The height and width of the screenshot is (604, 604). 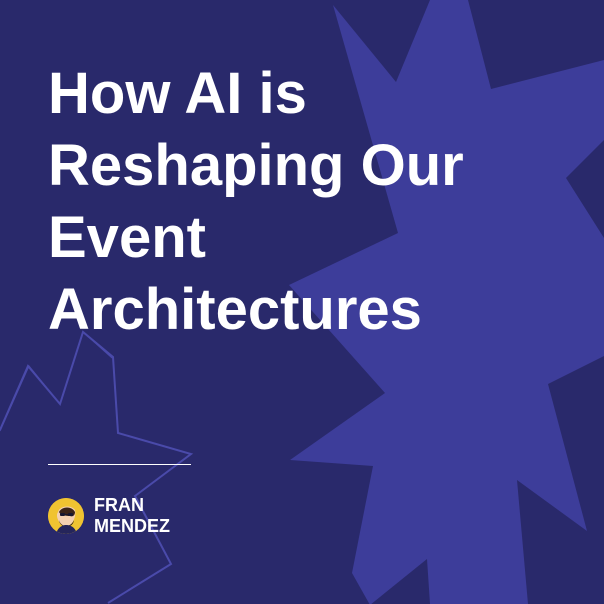 I want to click on divider-line, so click(x=119, y=464).